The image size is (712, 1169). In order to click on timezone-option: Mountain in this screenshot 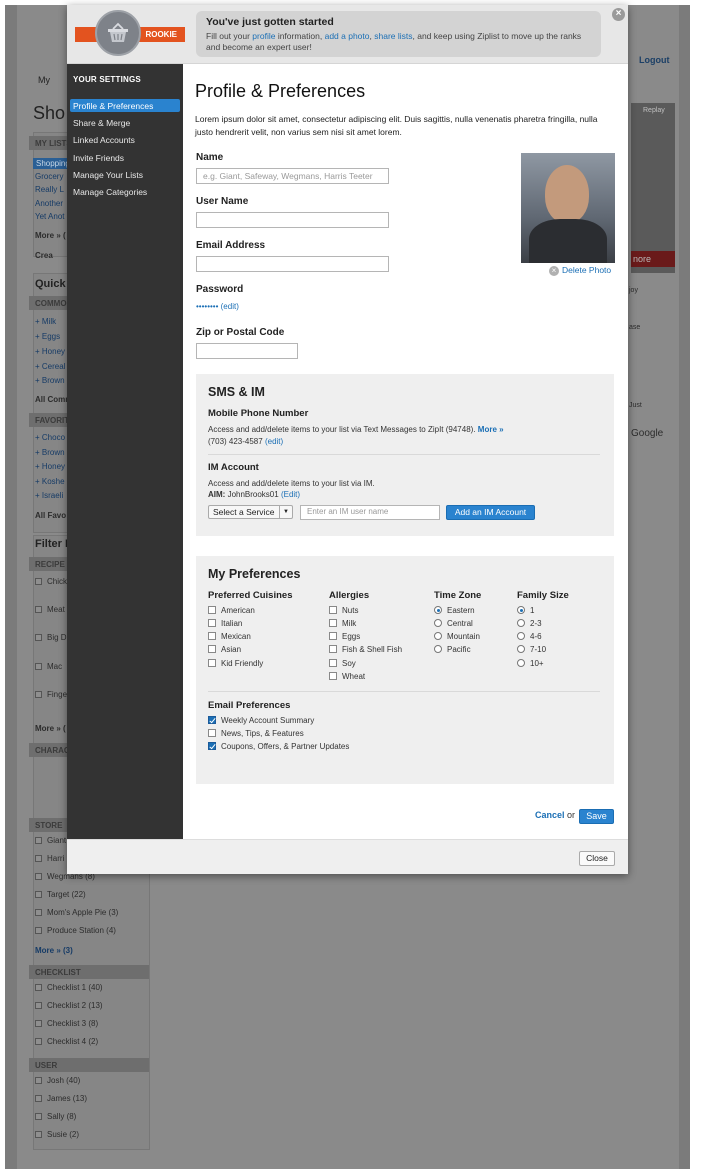, I will do `click(457, 636)`.